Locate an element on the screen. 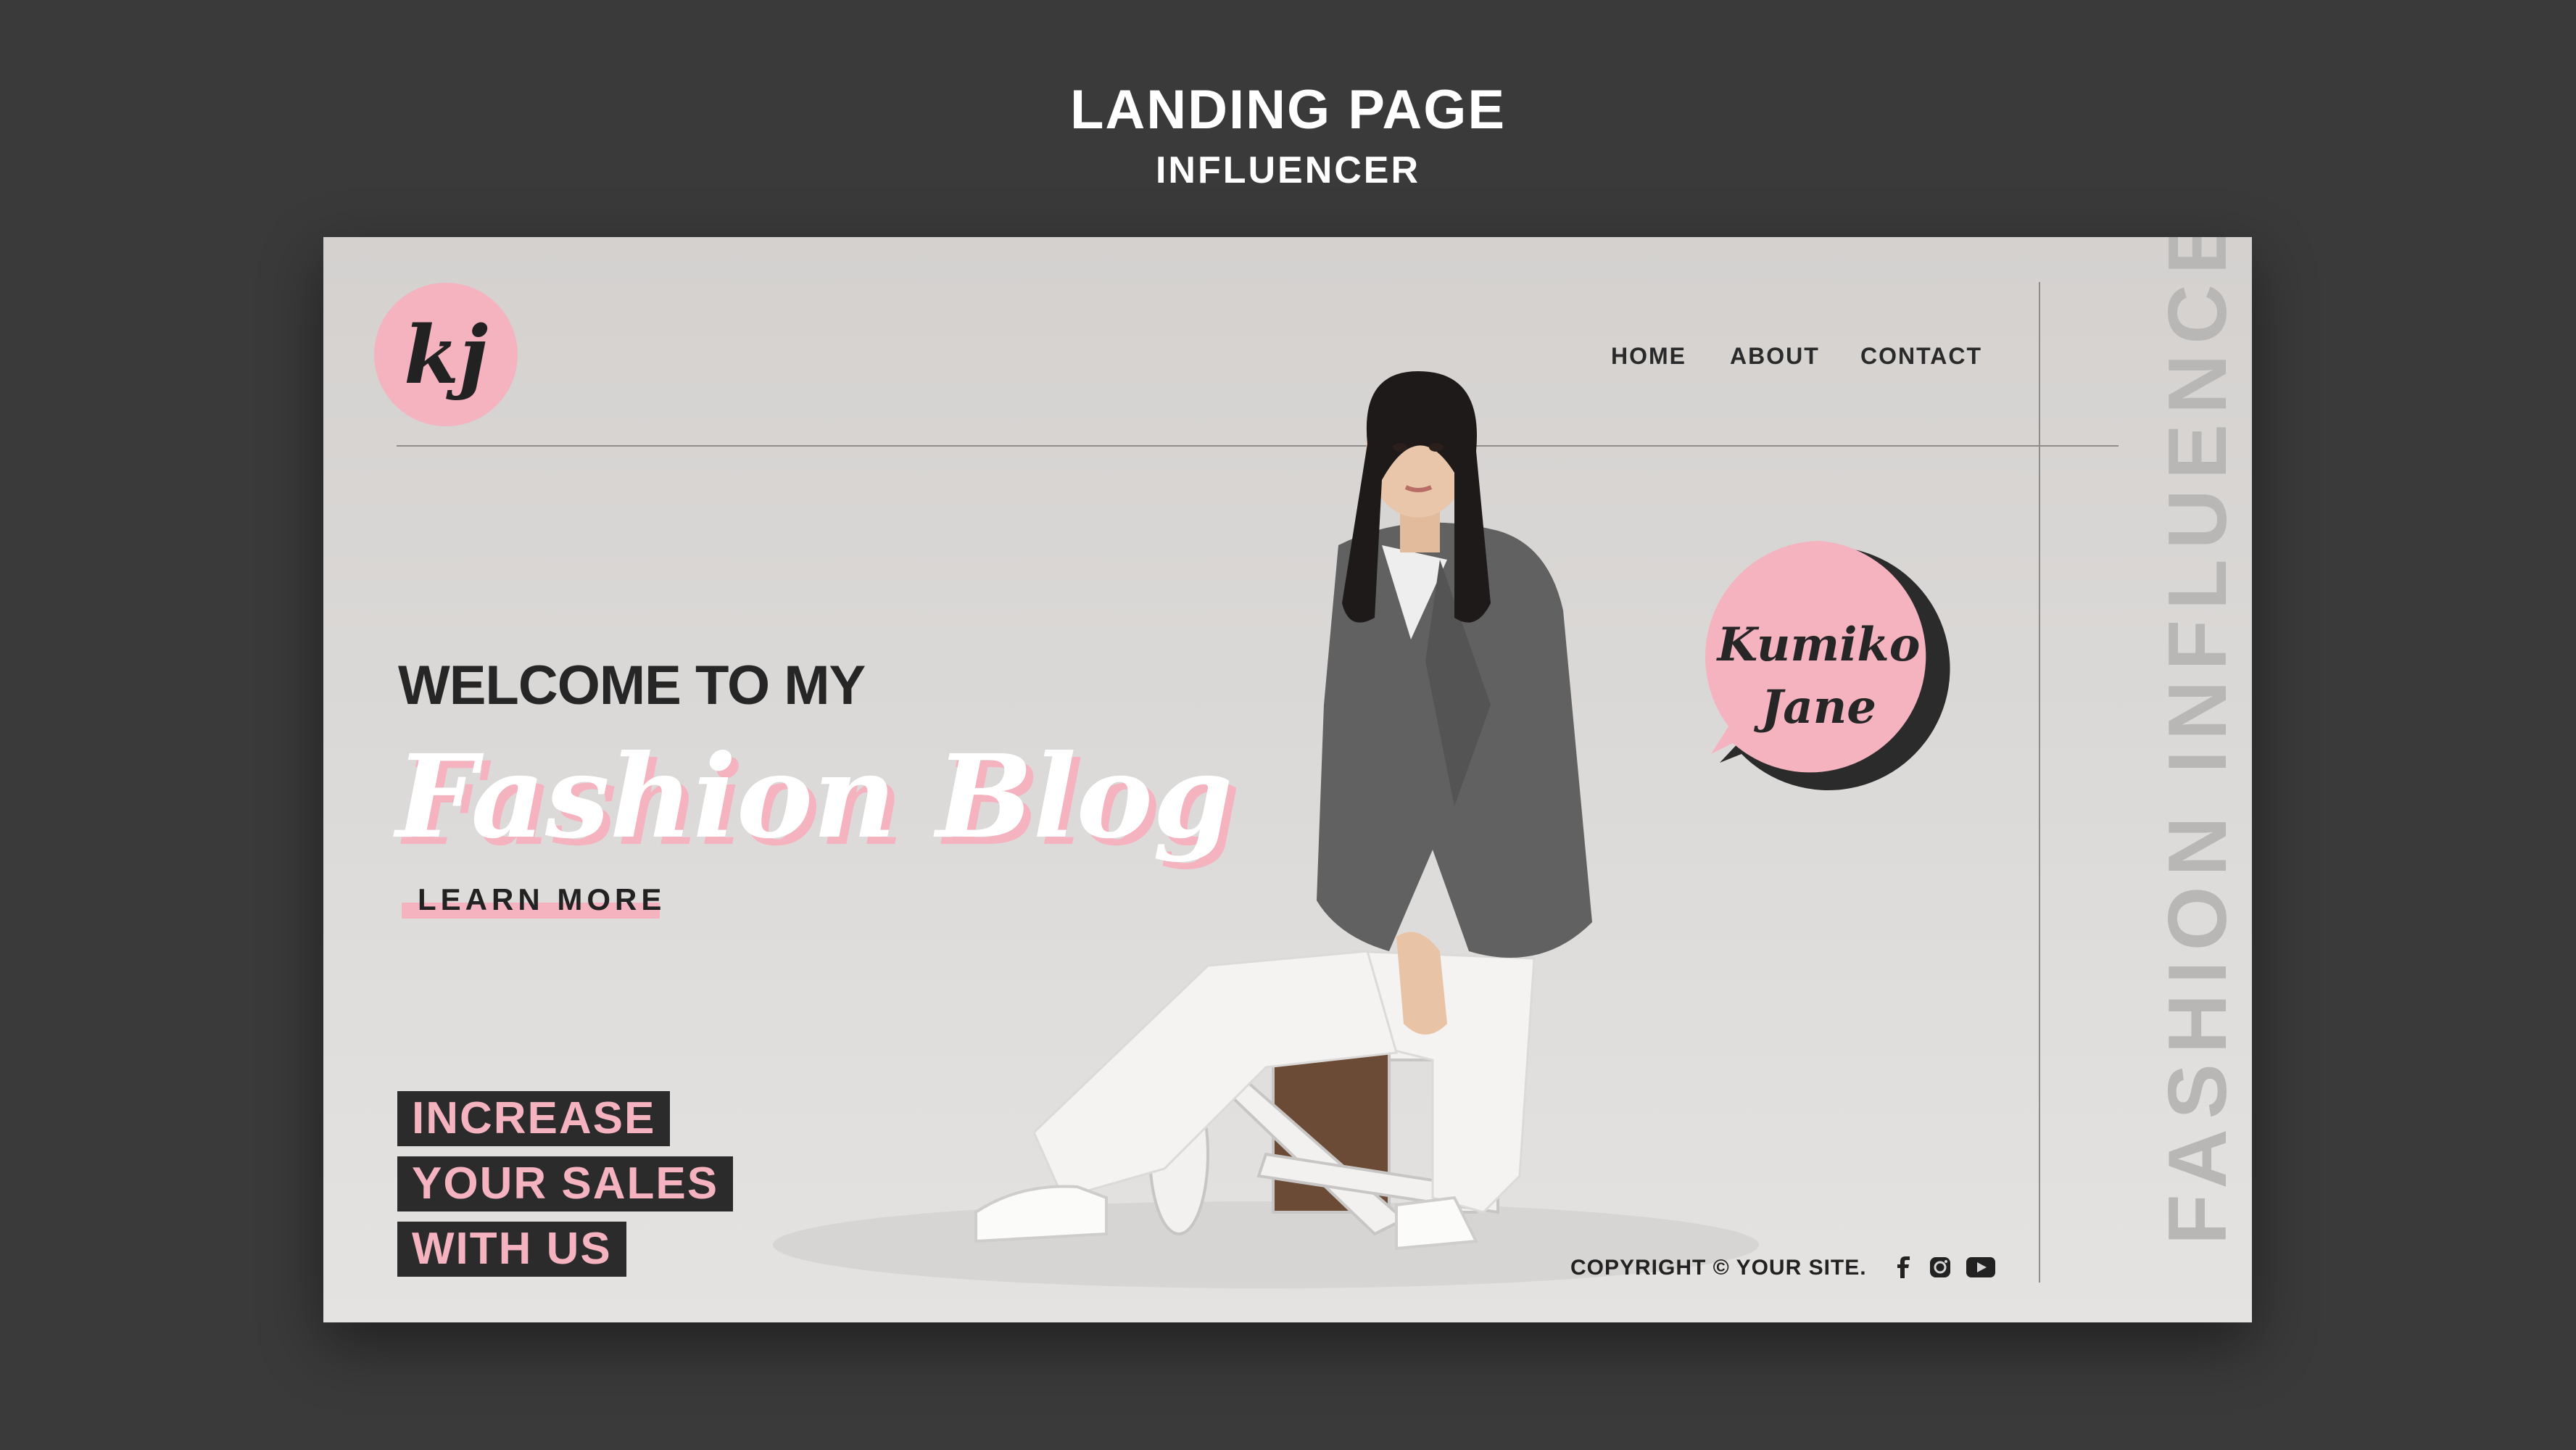 This screenshot has height=1450, width=2576. instagram-icon is located at coordinates (1940, 1267).